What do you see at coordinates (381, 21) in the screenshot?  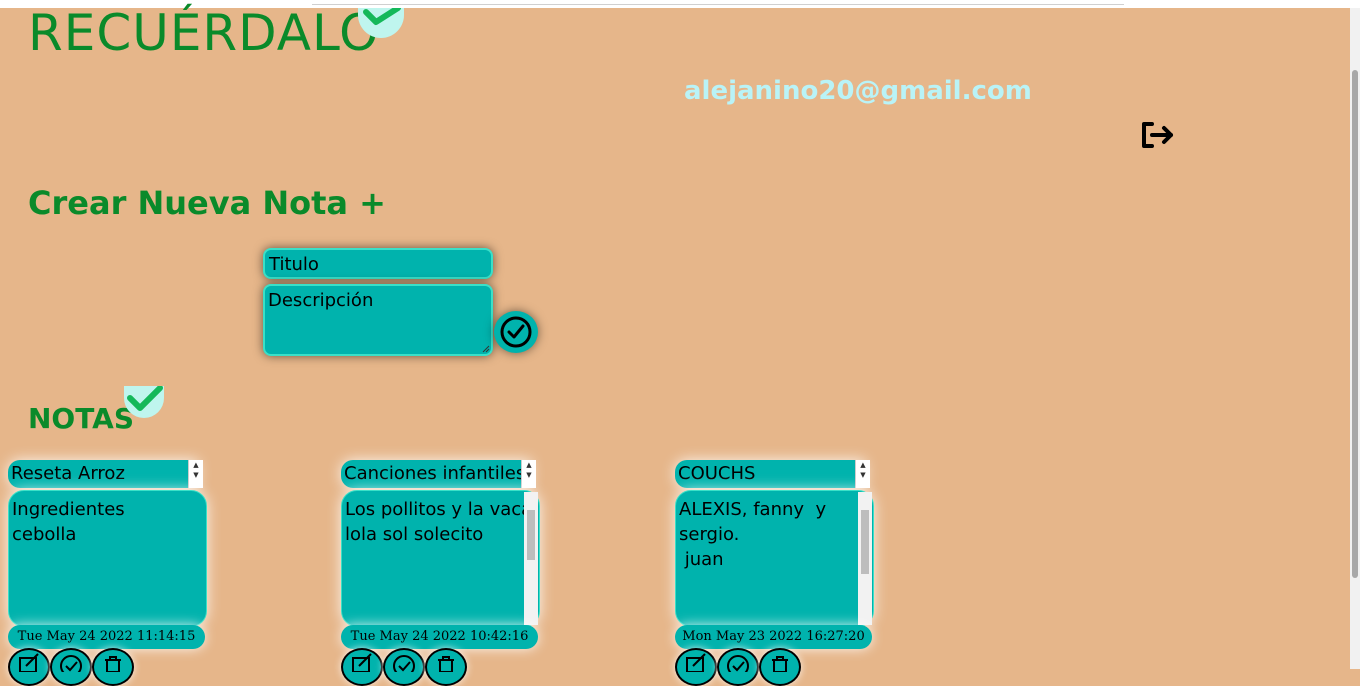 I see `title-check-icon` at bounding box center [381, 21].